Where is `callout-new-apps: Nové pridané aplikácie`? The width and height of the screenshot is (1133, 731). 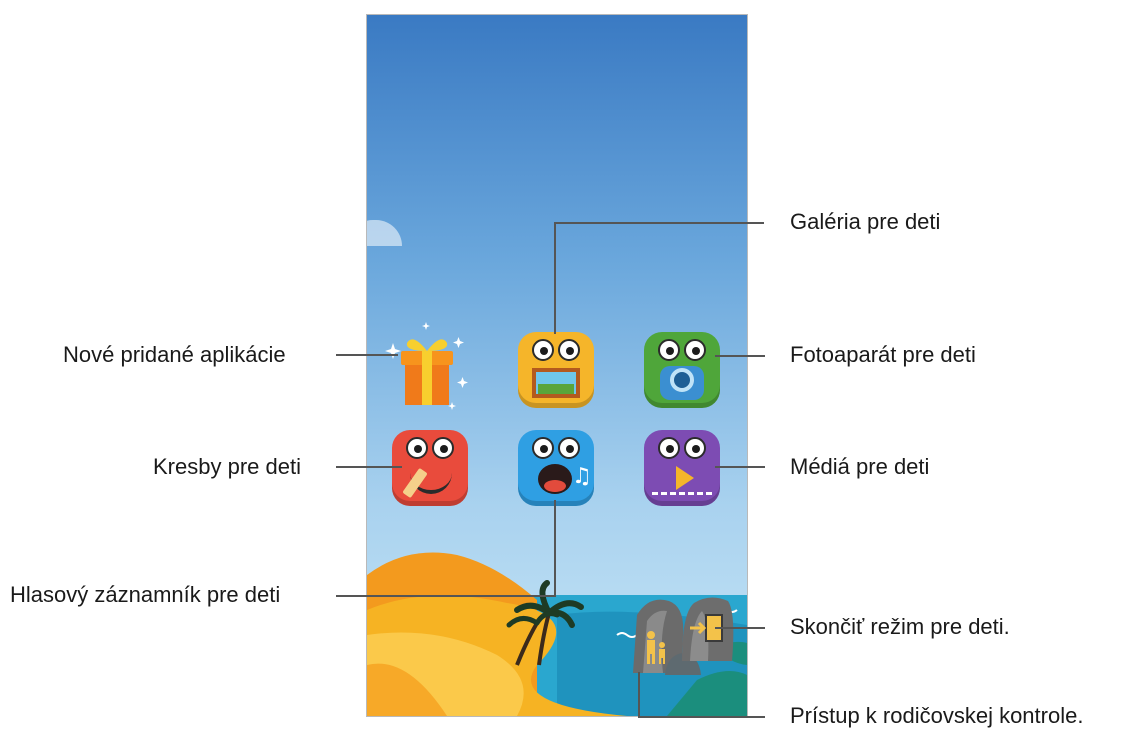
callout-new-apps: Nové pridané aplikácie is located at coordinates (174, 354).